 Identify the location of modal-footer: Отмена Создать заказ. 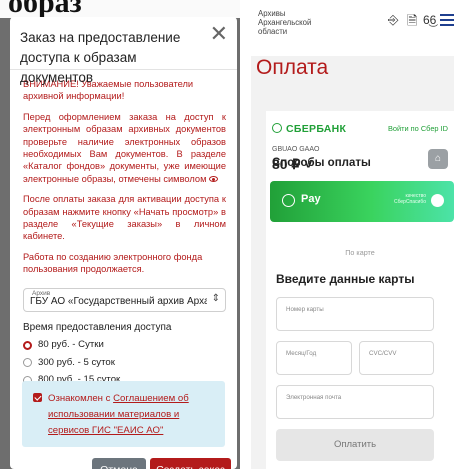
(123, 463).